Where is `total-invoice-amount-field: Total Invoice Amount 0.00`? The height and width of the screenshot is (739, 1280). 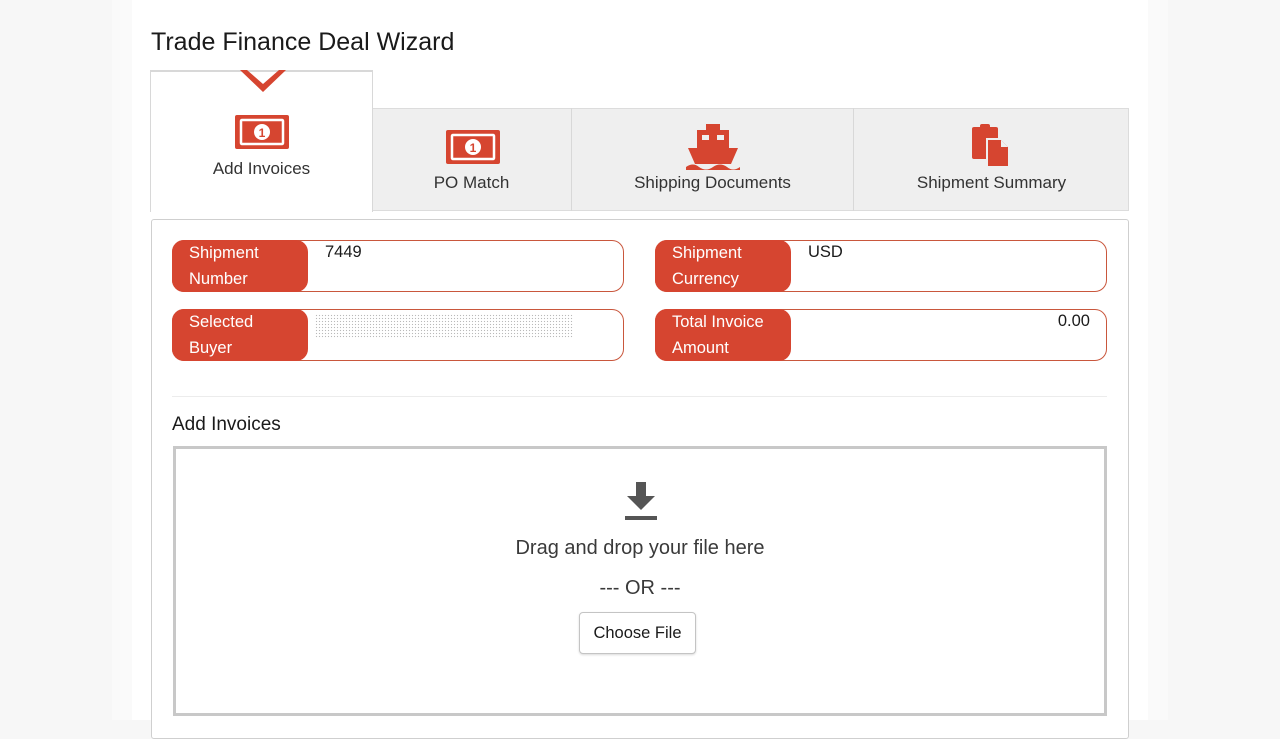
total-invoice-amount-field: Total Invoice Amount 0.00 is located at coordinates (881, 335).